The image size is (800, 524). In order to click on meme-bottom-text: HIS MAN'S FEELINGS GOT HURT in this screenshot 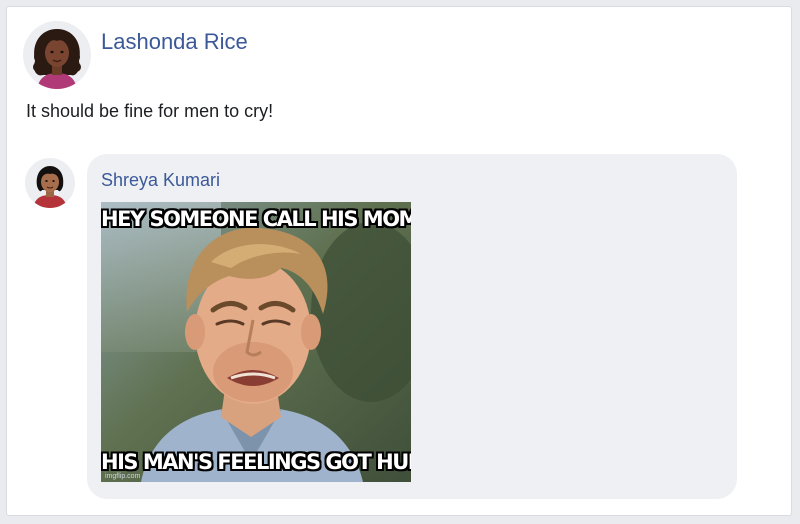, I will do `click(256, 462)`.